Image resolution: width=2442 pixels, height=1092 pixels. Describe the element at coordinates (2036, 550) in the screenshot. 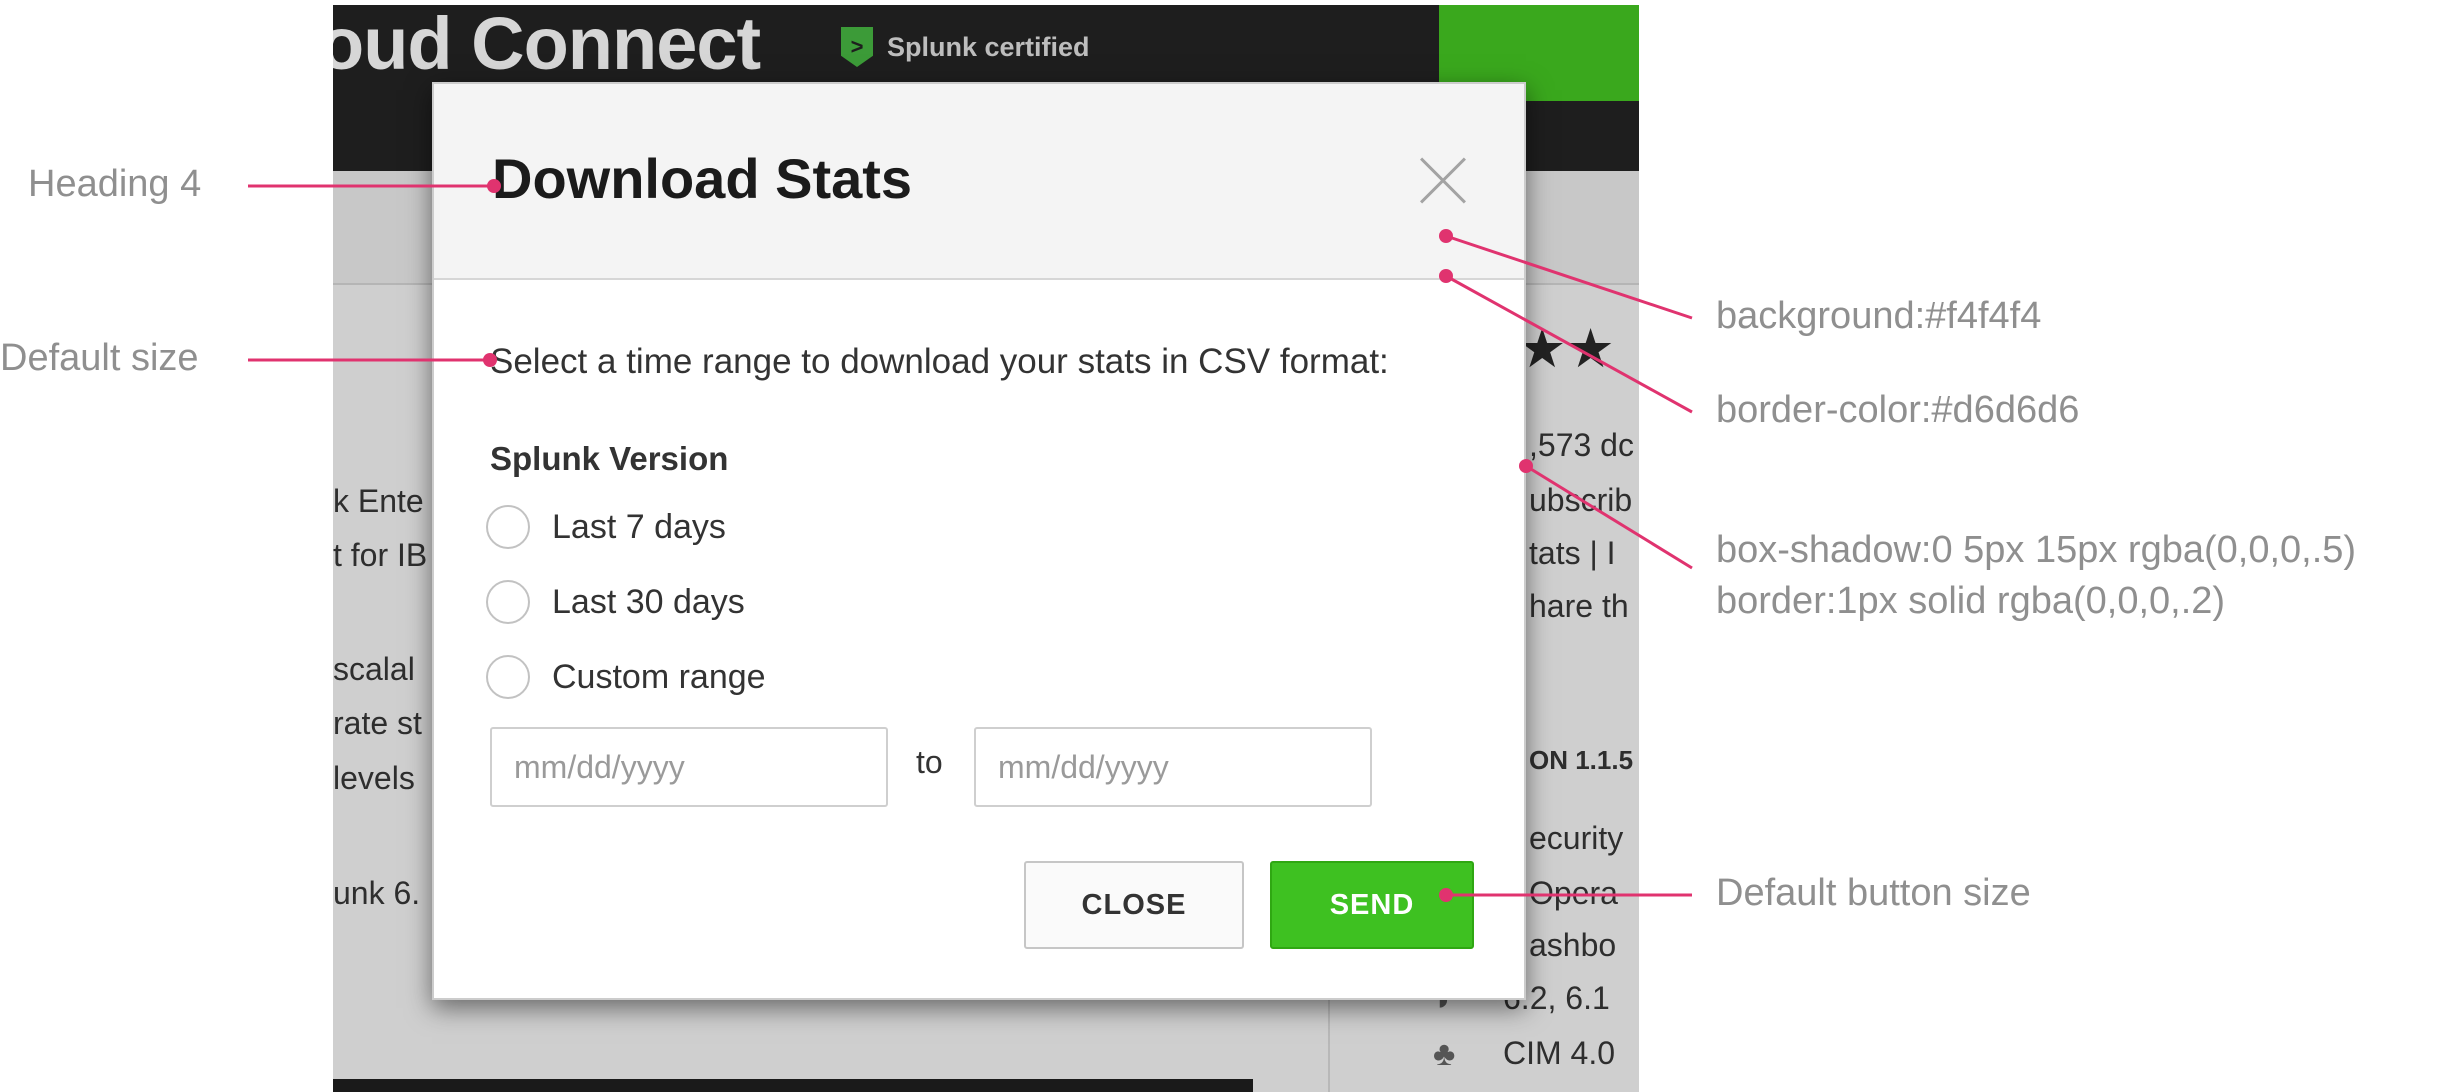

I see `annotation-box-shadow: box-shadow:0 5px 15px rgba(0,0,0,.5)` at that location.